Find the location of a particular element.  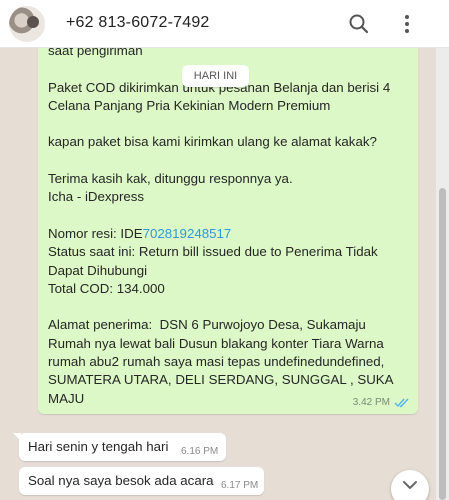

resi-number-link: 702819248517 is located at coordinates (187, 233).